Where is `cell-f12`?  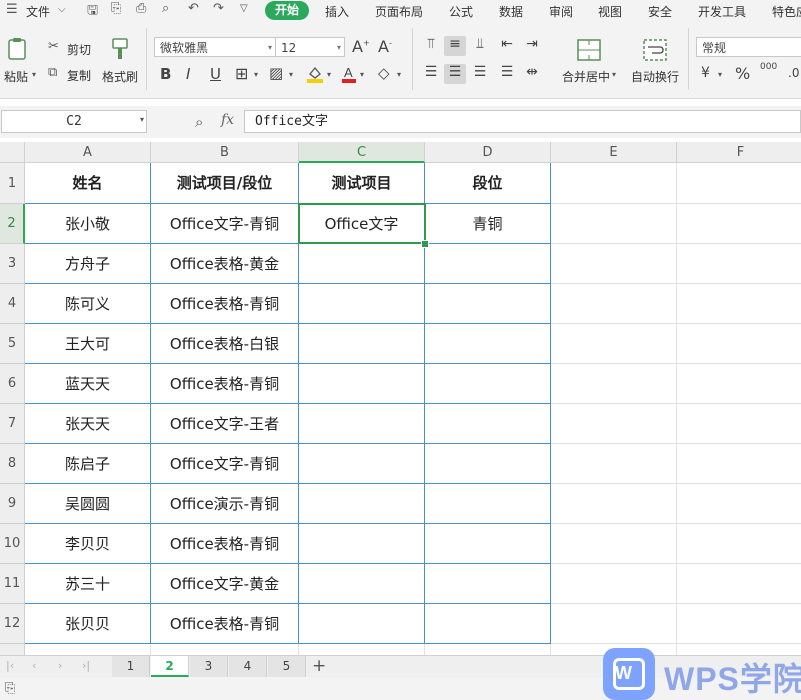 cell-f12 is located at coordinates (739, 624).